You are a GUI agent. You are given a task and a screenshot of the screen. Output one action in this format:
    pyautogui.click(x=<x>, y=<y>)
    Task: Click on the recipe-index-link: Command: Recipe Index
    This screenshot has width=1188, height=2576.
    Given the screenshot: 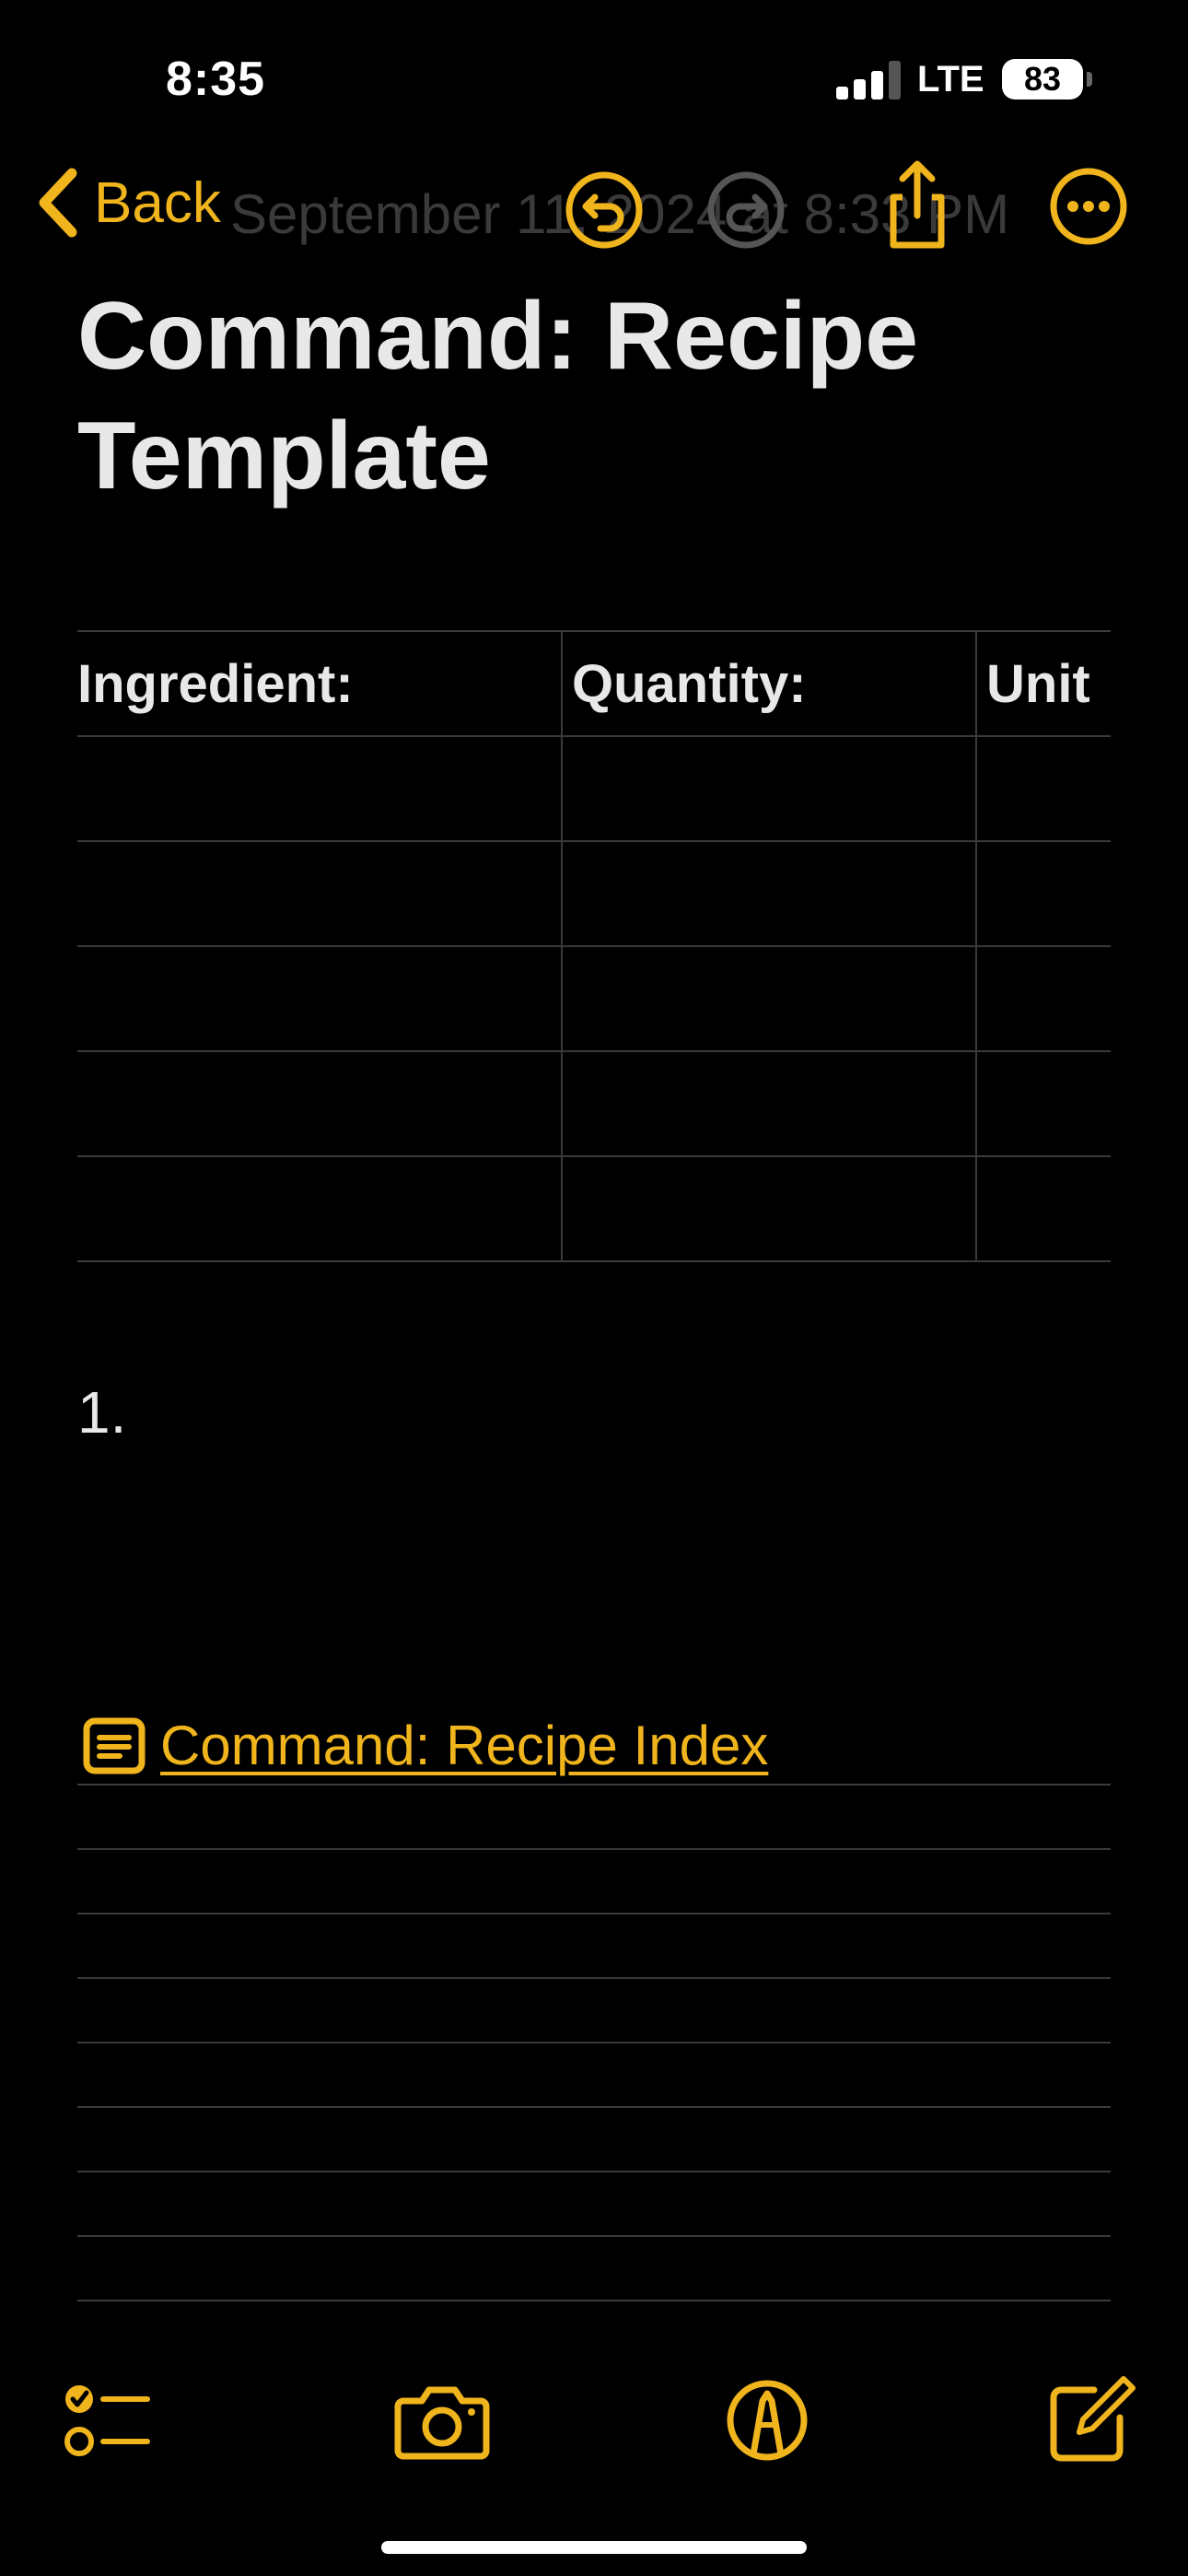 What is the action you would take?
    pyautogui.click(x=425, y=1745)
    